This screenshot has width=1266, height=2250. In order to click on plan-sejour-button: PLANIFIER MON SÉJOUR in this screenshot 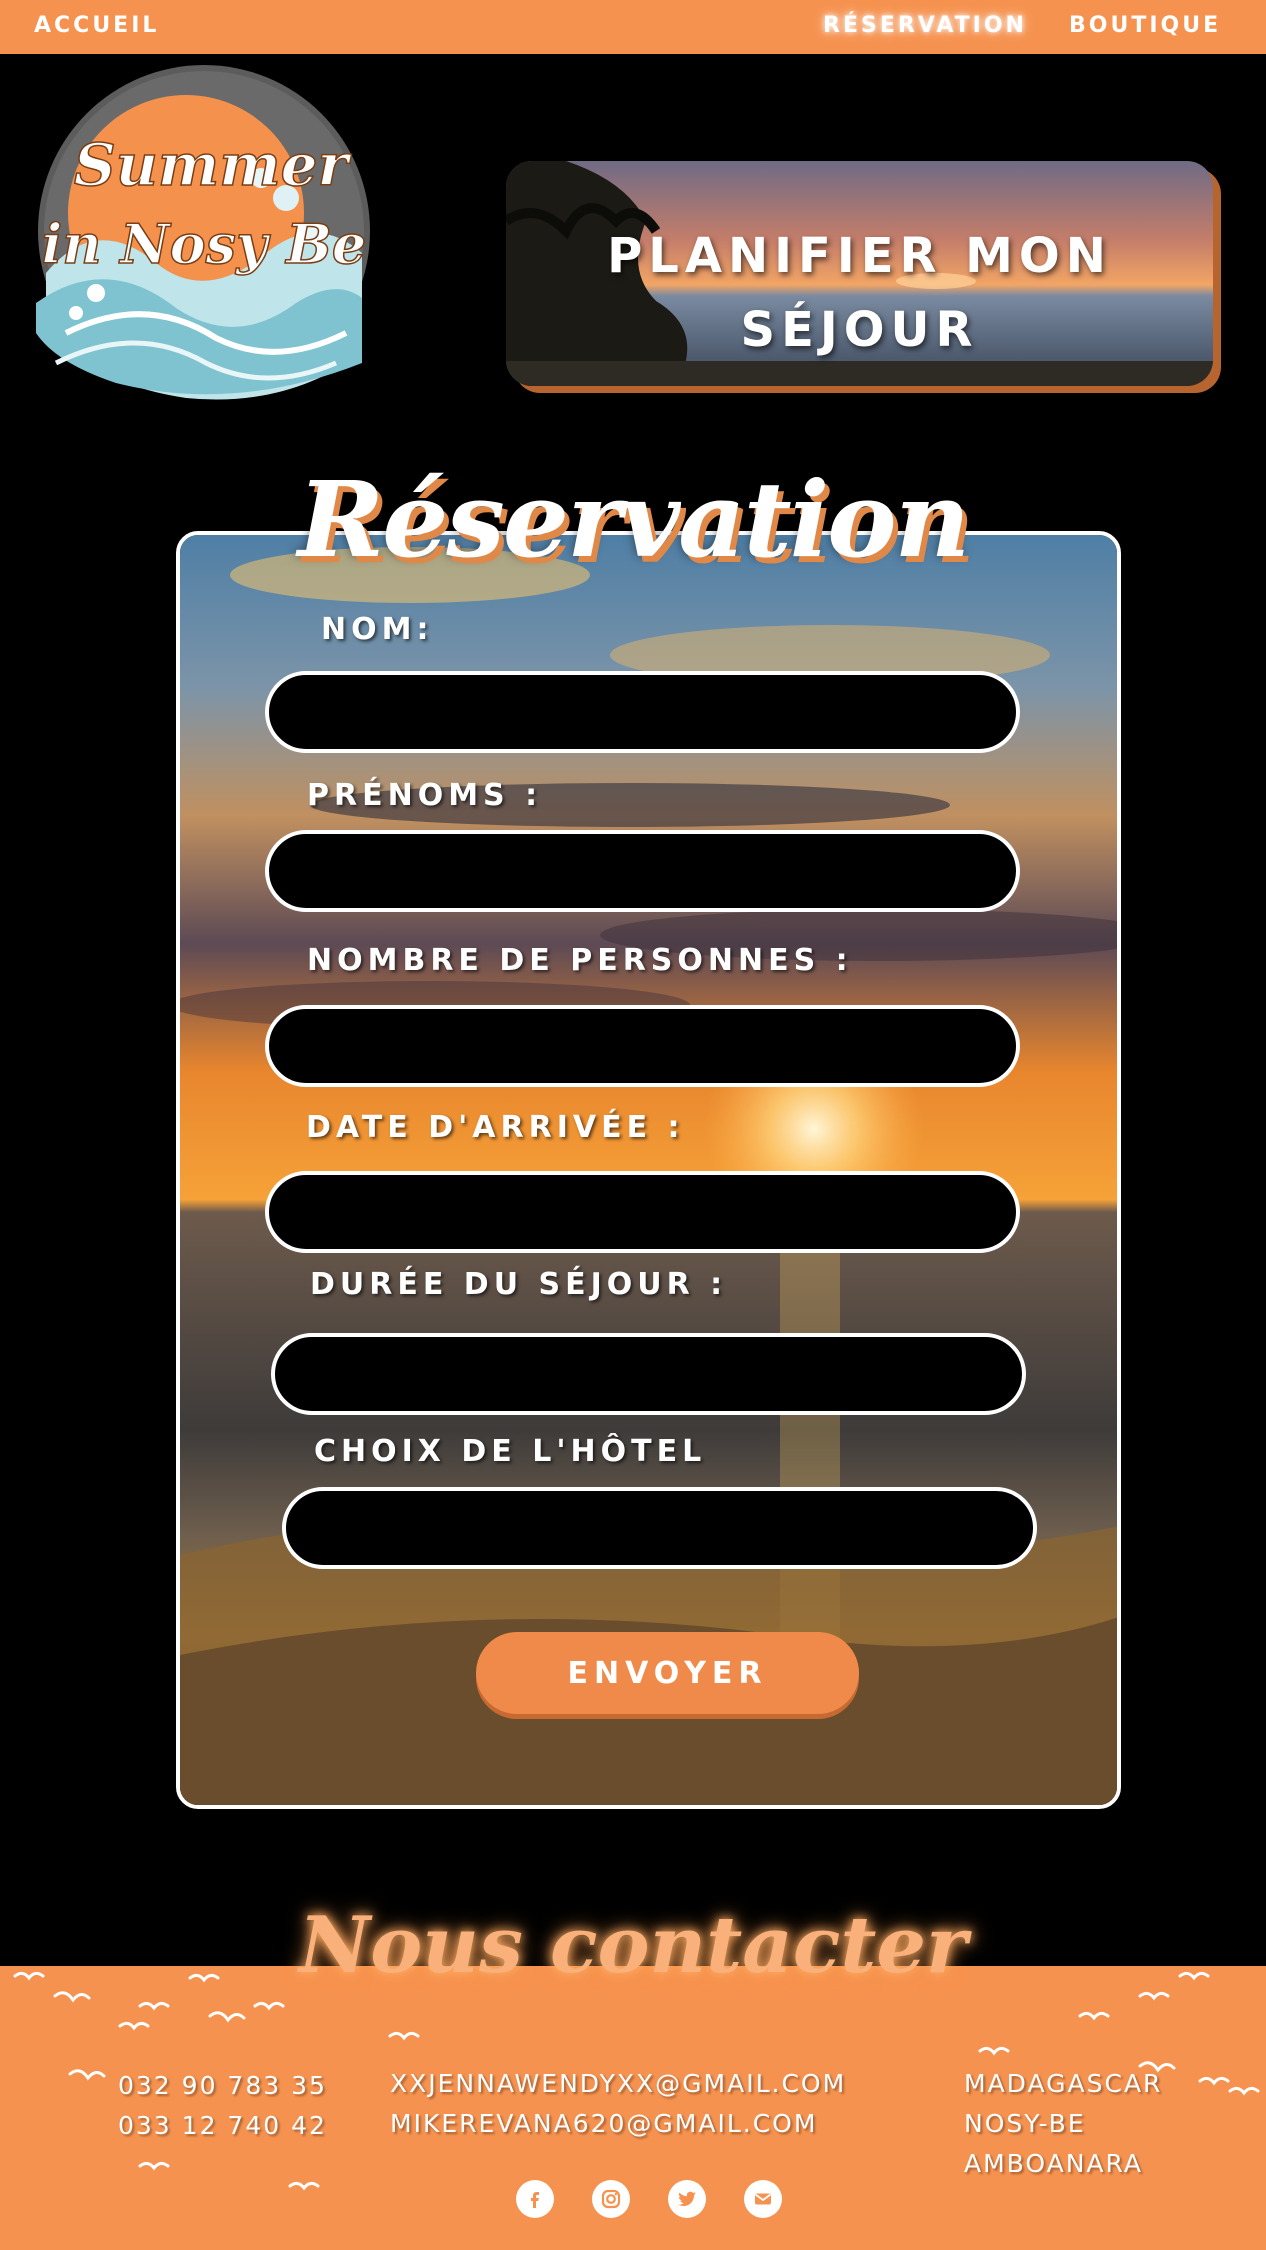, I will do `click(859, 273)`.